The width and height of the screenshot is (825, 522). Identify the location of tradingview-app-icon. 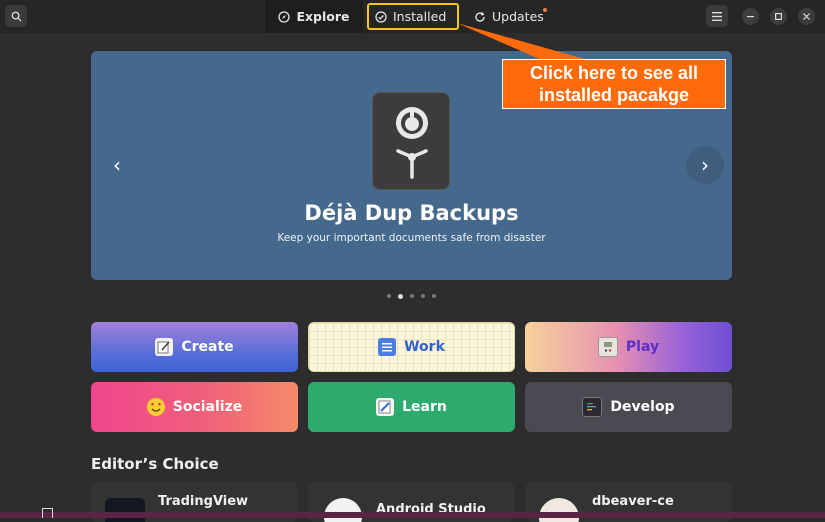
(125, 510).